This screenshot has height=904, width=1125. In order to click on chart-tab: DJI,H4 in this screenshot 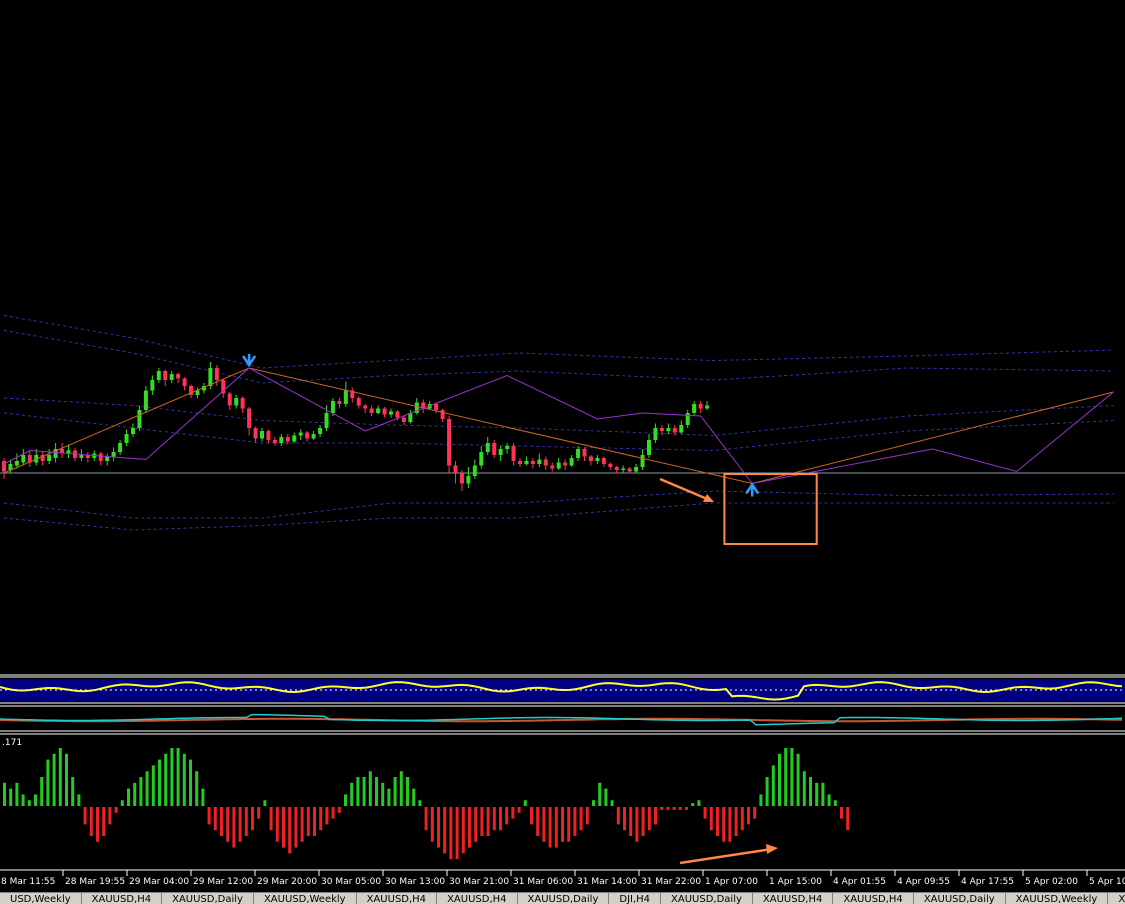, I will do `click(635, 898)`.